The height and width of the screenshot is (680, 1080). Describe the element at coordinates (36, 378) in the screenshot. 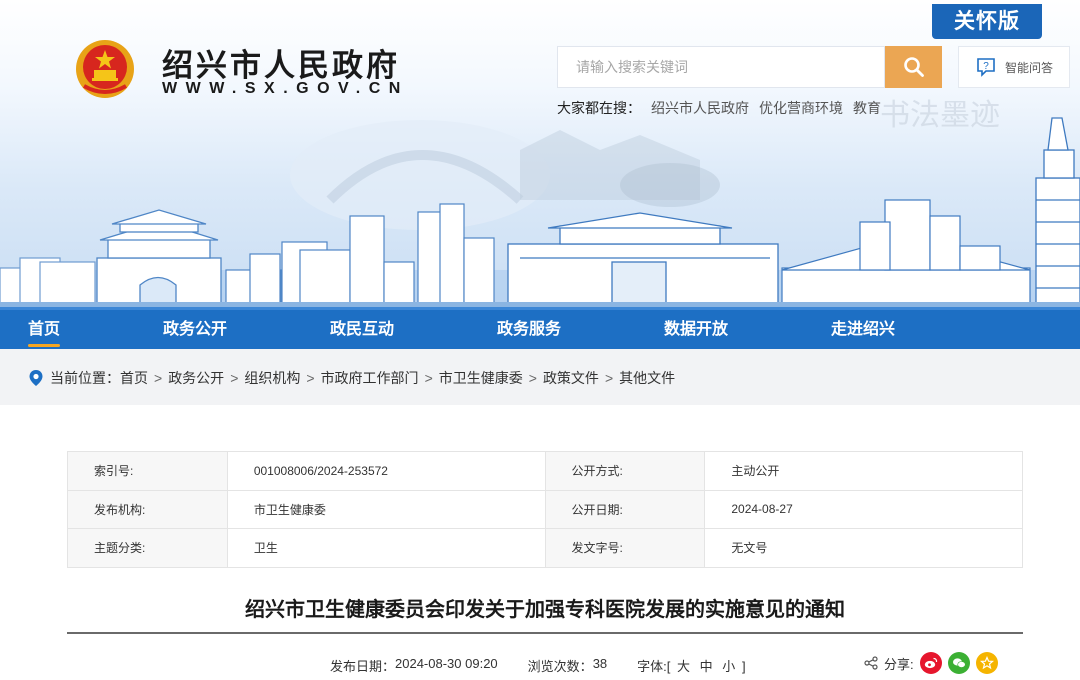

I see `location-pin-icon` at that location.